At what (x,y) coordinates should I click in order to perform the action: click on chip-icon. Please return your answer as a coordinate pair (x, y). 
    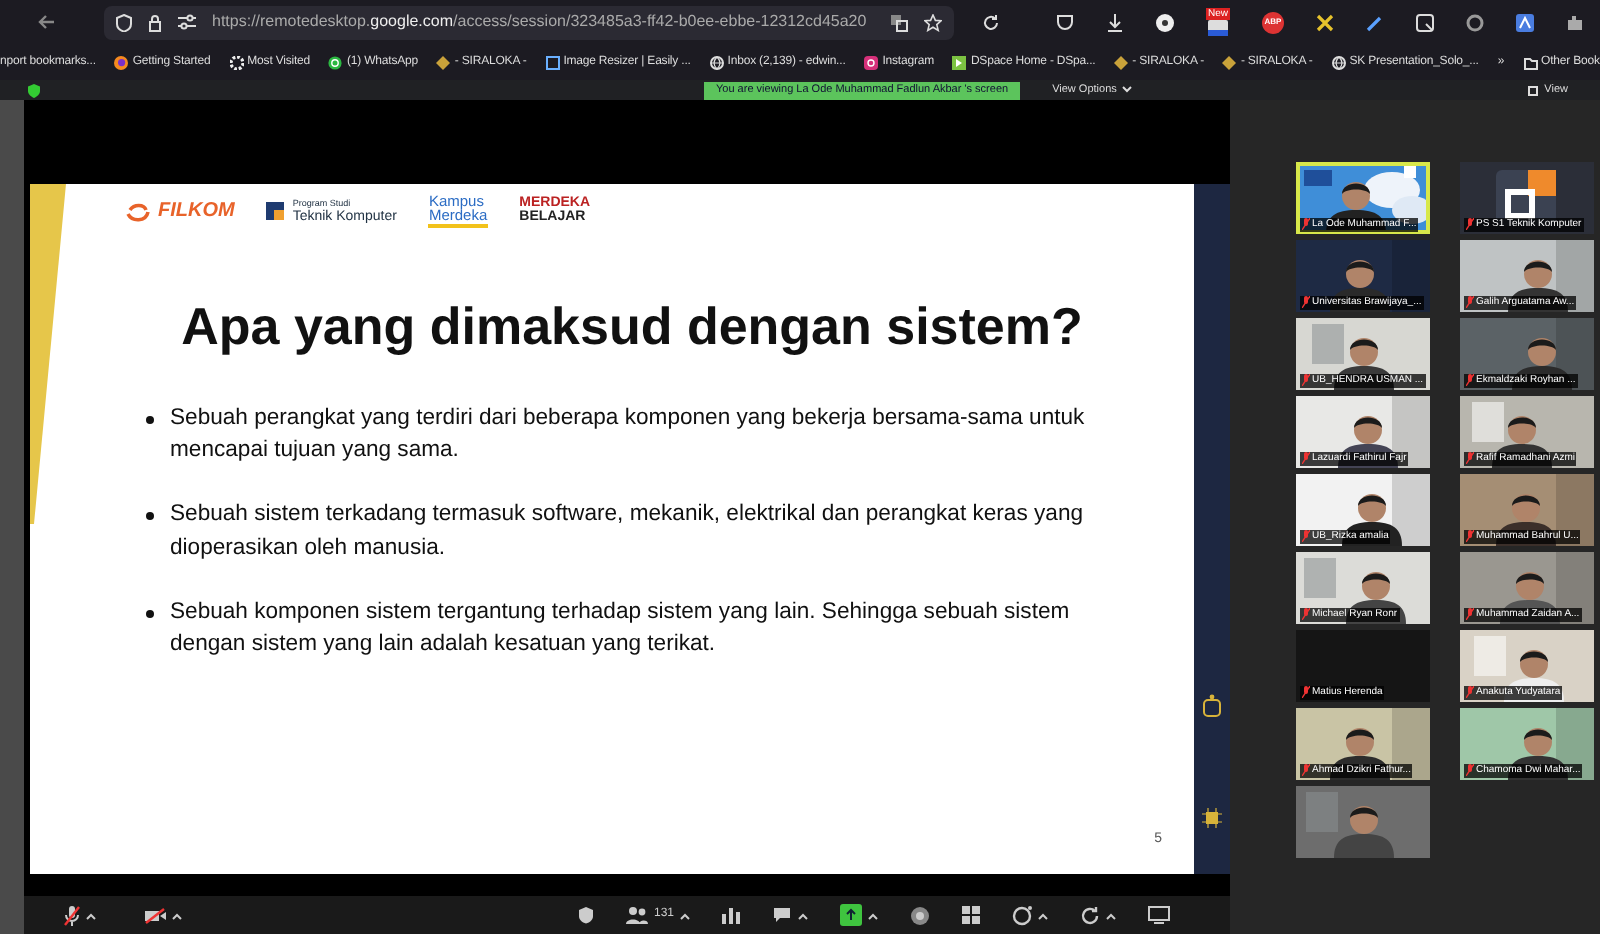
    Looking at the image, I should click on (1212, 818).